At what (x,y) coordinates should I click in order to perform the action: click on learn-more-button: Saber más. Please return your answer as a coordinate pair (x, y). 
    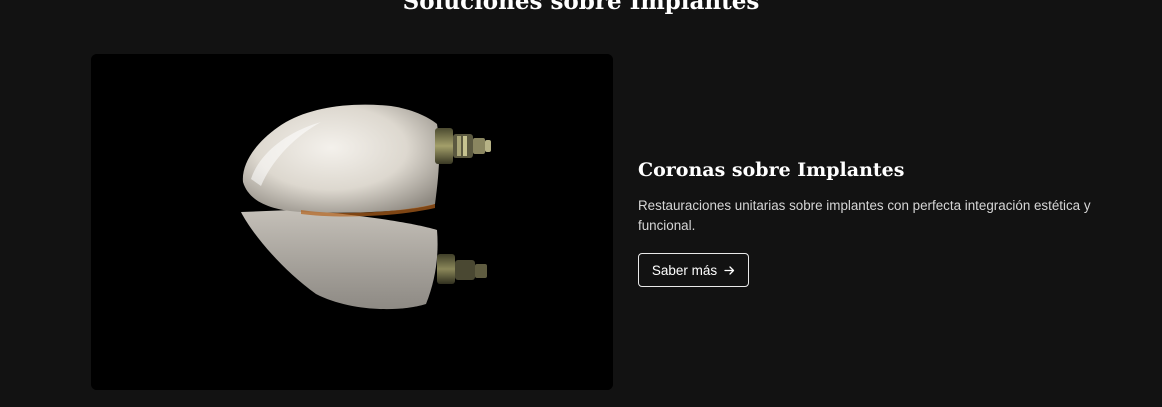
    Looking at the image, I should click on (693, 270).